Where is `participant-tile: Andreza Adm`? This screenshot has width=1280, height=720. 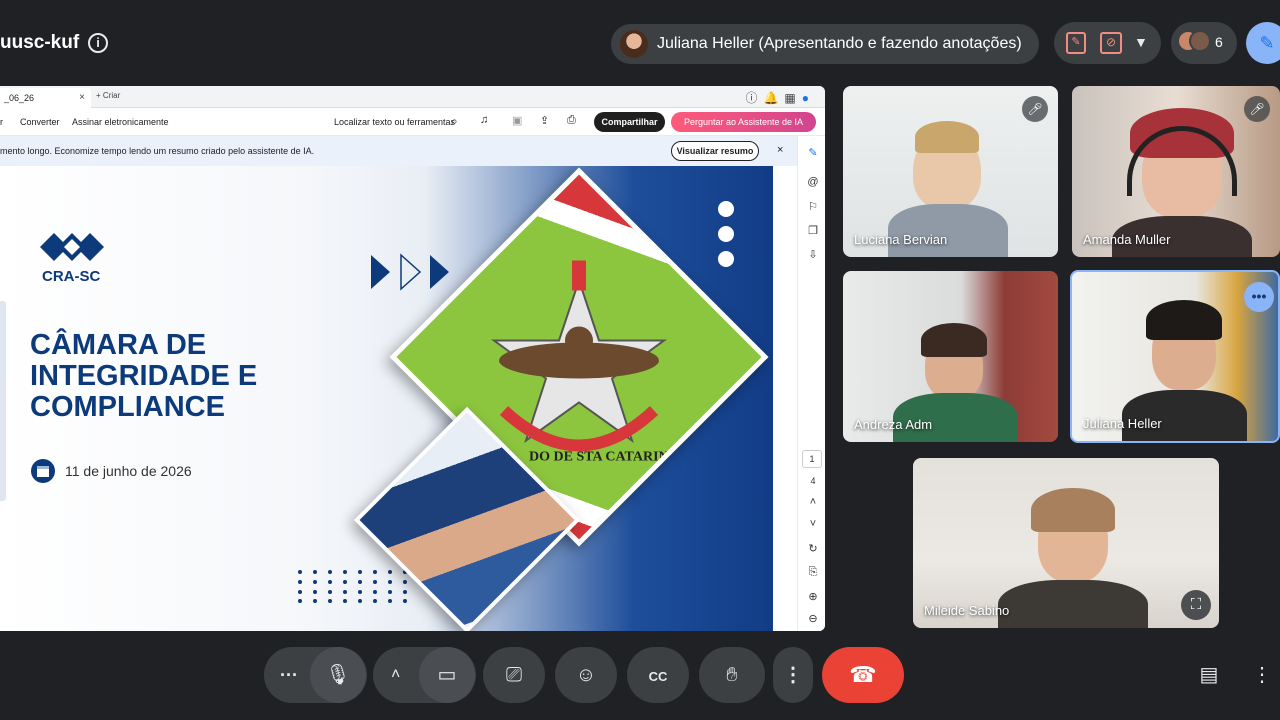
participant-tile: Andreza Adm is located at coordinates (950, 356).